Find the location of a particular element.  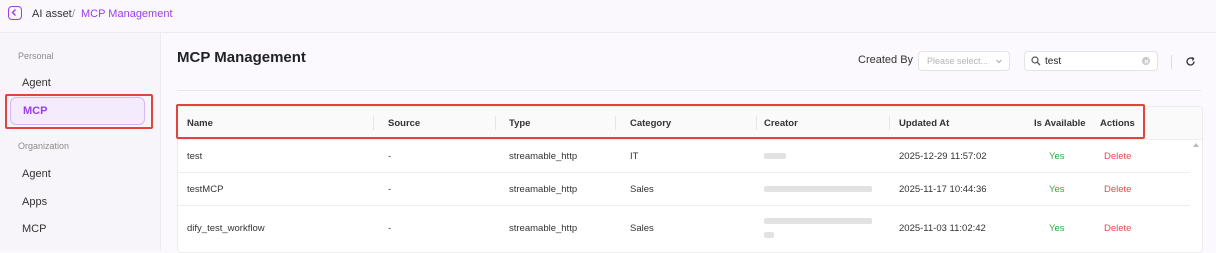

sidebar-section-organization: Organization is located at coordinates (44, 146).